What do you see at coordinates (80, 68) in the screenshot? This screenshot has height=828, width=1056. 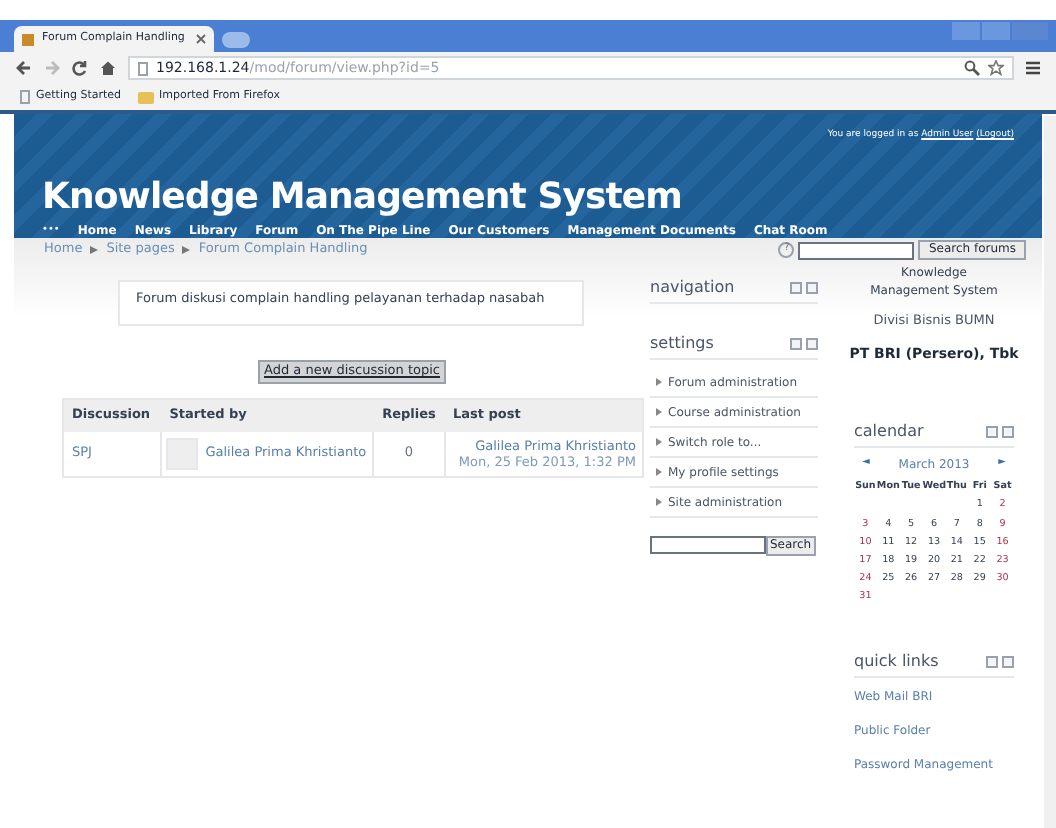 I see `reload-icon` at bounding box center [80, 68].